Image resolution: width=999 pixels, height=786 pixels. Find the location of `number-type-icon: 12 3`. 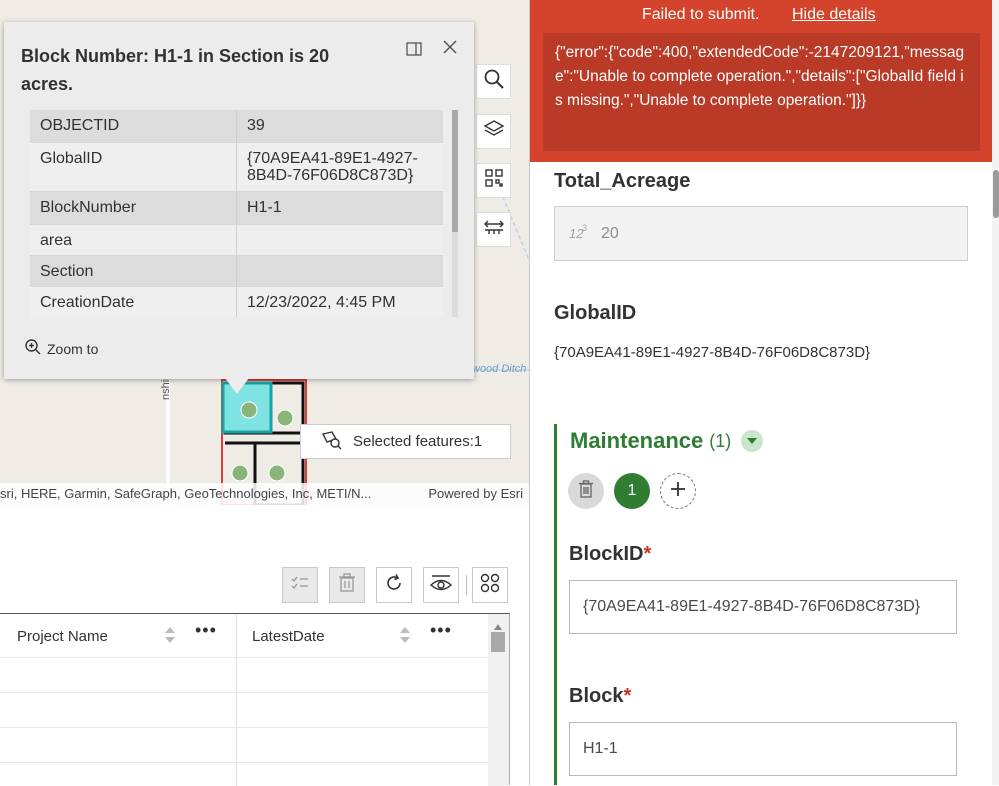

number-type-icon: 12 3 is located at coordinates (581, 233).